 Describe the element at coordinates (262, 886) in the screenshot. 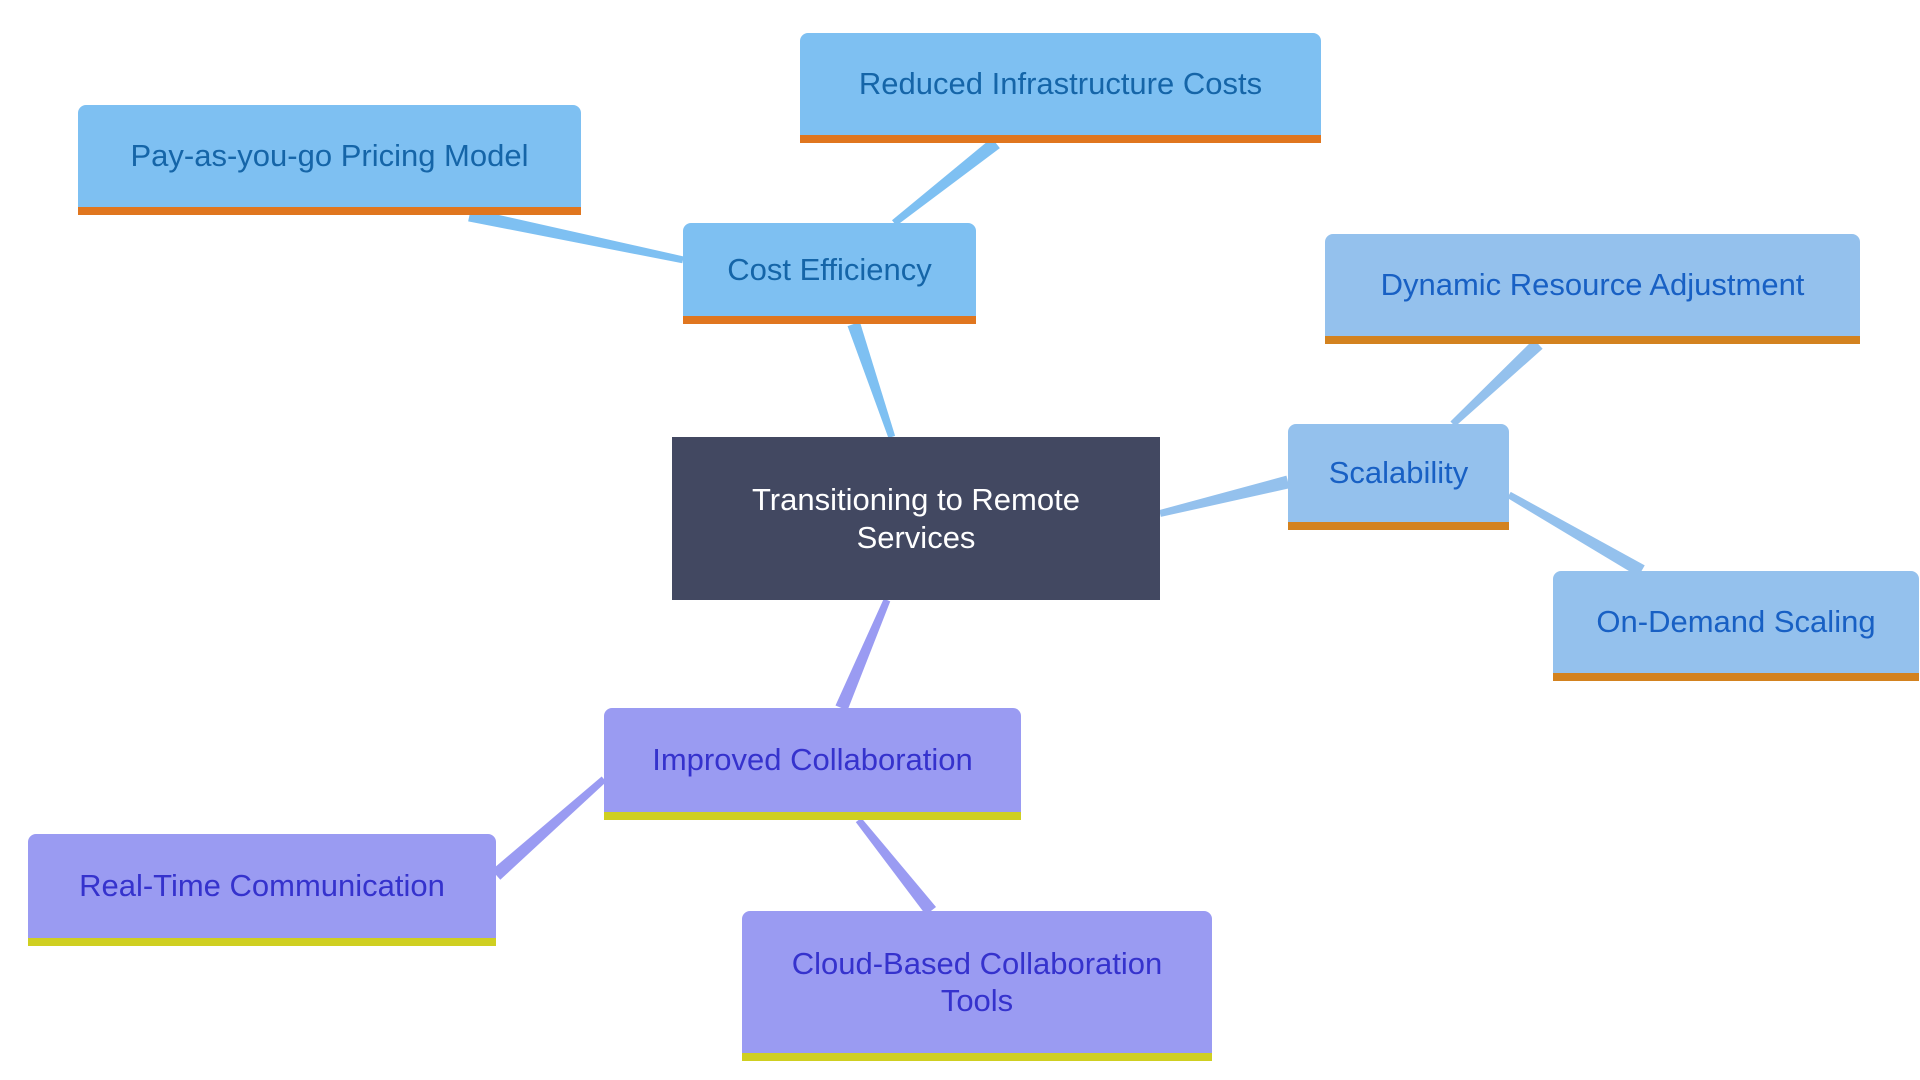

I see `node-label-real-time-communication: Real-Time Communication` at that location.